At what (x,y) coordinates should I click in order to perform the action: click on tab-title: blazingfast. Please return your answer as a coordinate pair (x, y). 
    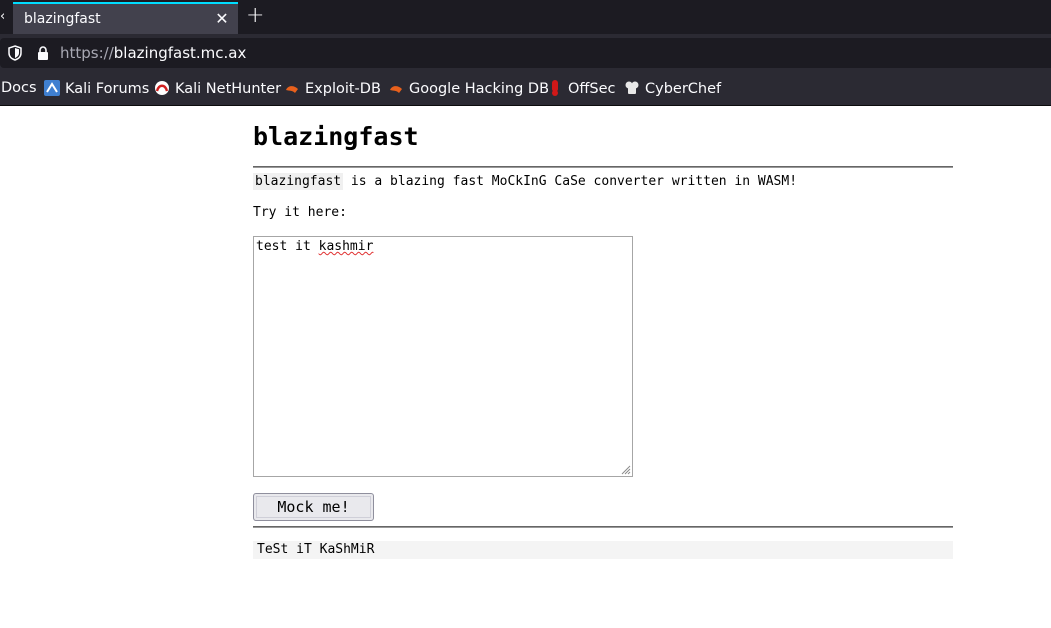
    Looking at the image, I should click on (62, 19).